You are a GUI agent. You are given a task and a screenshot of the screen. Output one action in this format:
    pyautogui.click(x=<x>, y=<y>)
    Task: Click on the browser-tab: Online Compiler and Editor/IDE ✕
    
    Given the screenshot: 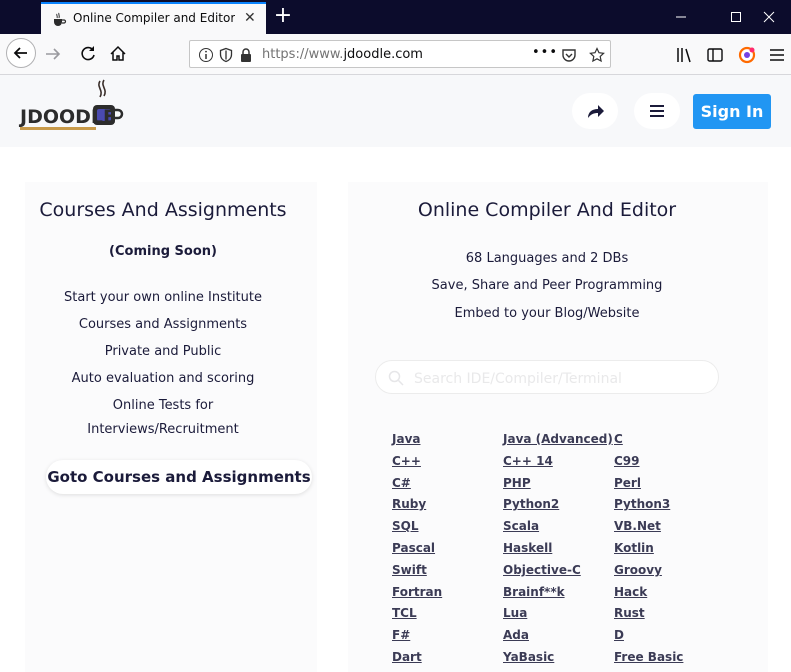 What is the action you would take?
    pyautogui.click(x=153, y=18)
    